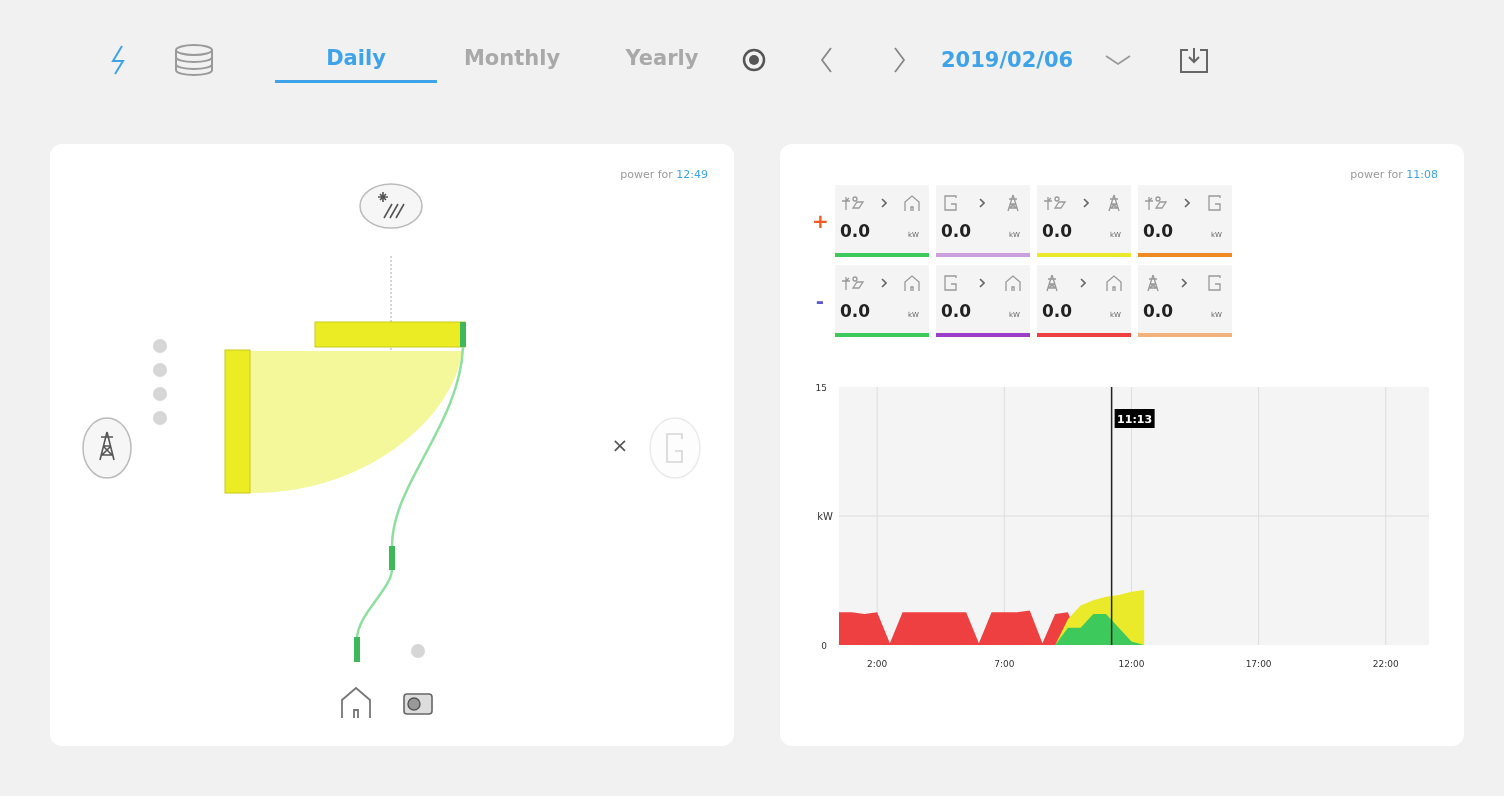  I want to click on annotation: 11:13, so click(1135, 419).